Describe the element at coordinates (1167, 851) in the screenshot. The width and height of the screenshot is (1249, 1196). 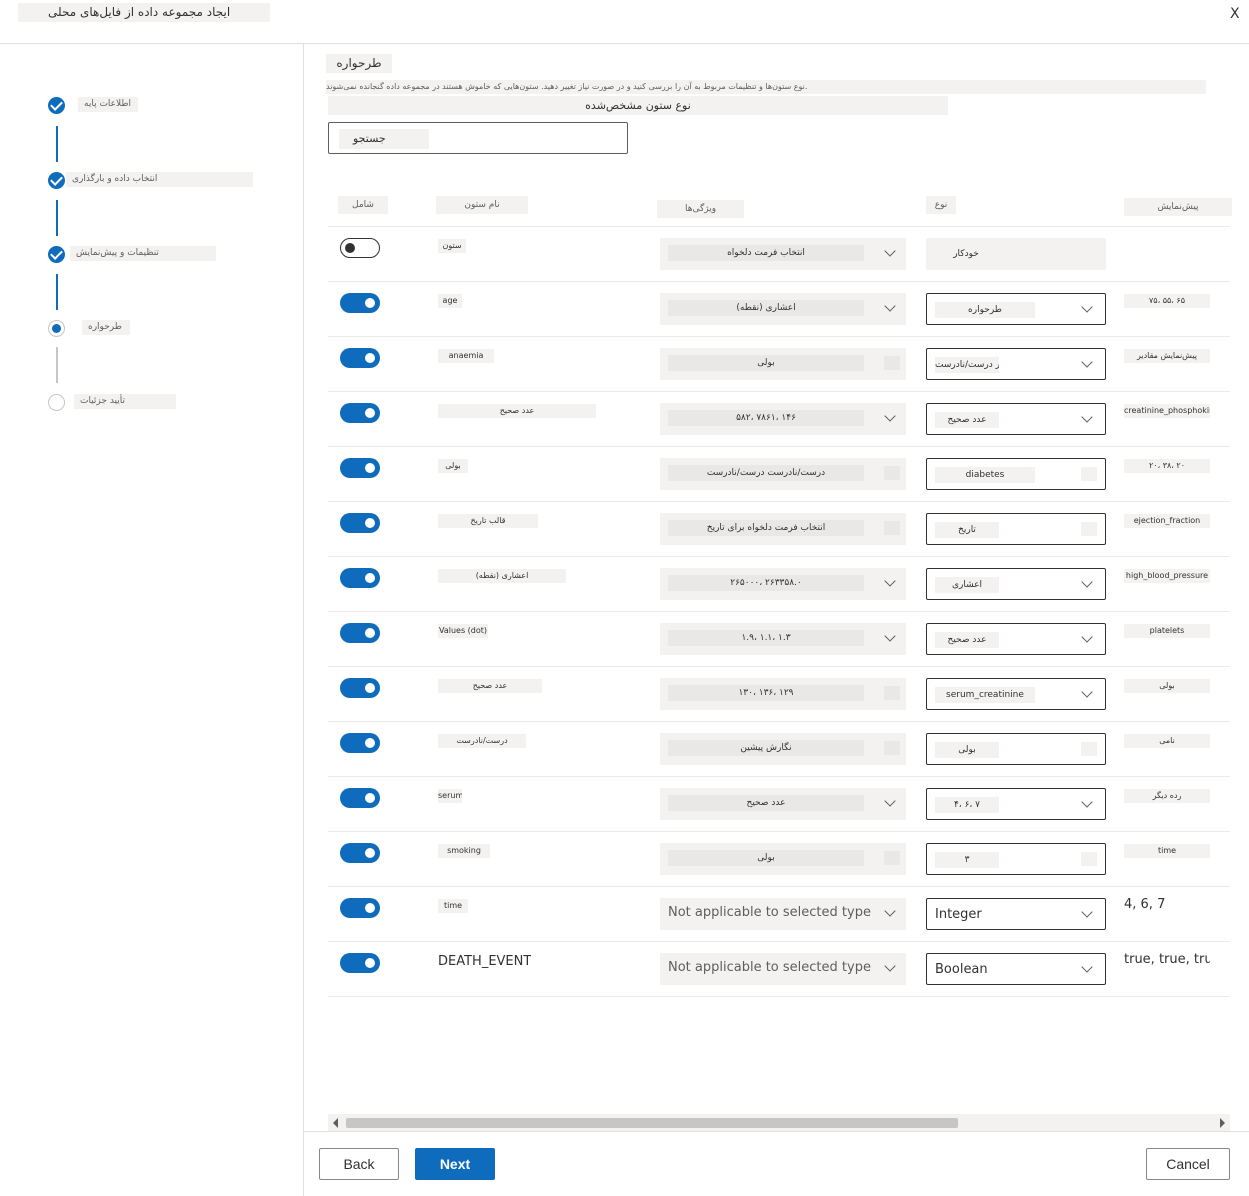
I see `preview-value: time` at that location.